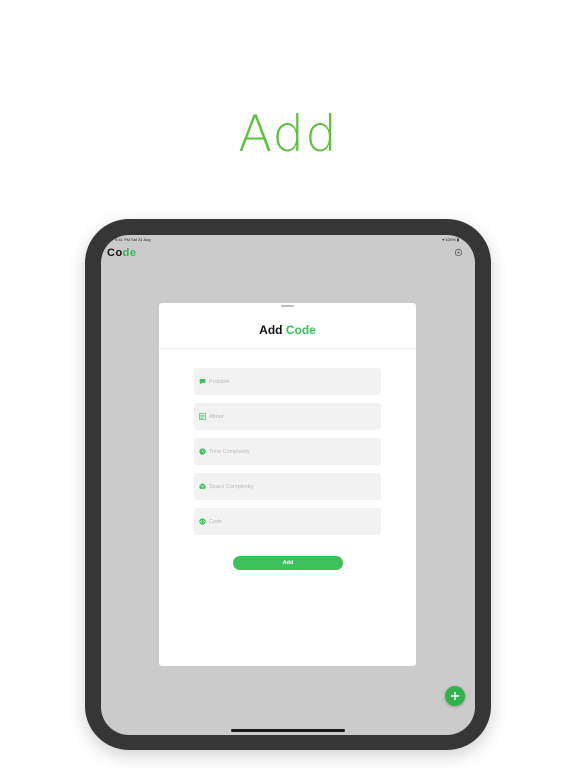  Describe the element at coordinates (287, 381) in the screenshot. I see `problem-field: Problem` at that location.